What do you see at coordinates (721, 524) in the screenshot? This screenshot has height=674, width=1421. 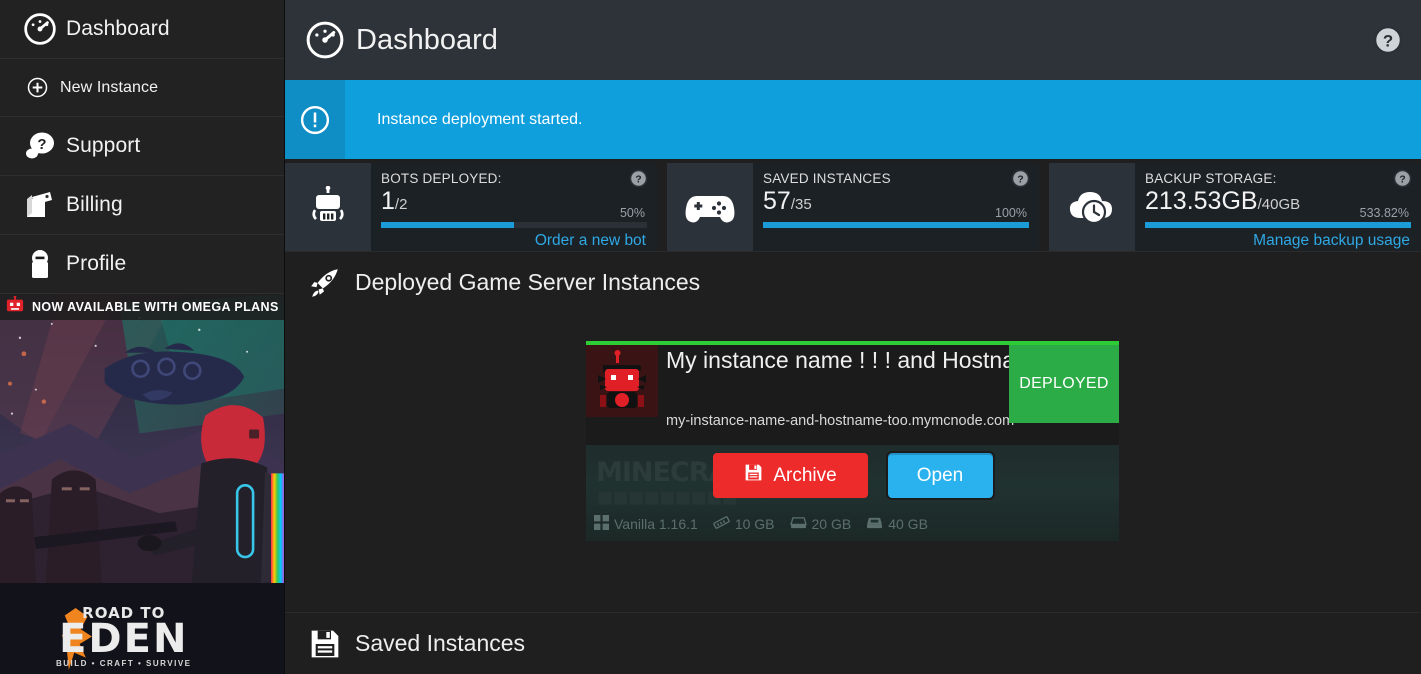 I see `ram-icon` at bounding box center [721, 524].